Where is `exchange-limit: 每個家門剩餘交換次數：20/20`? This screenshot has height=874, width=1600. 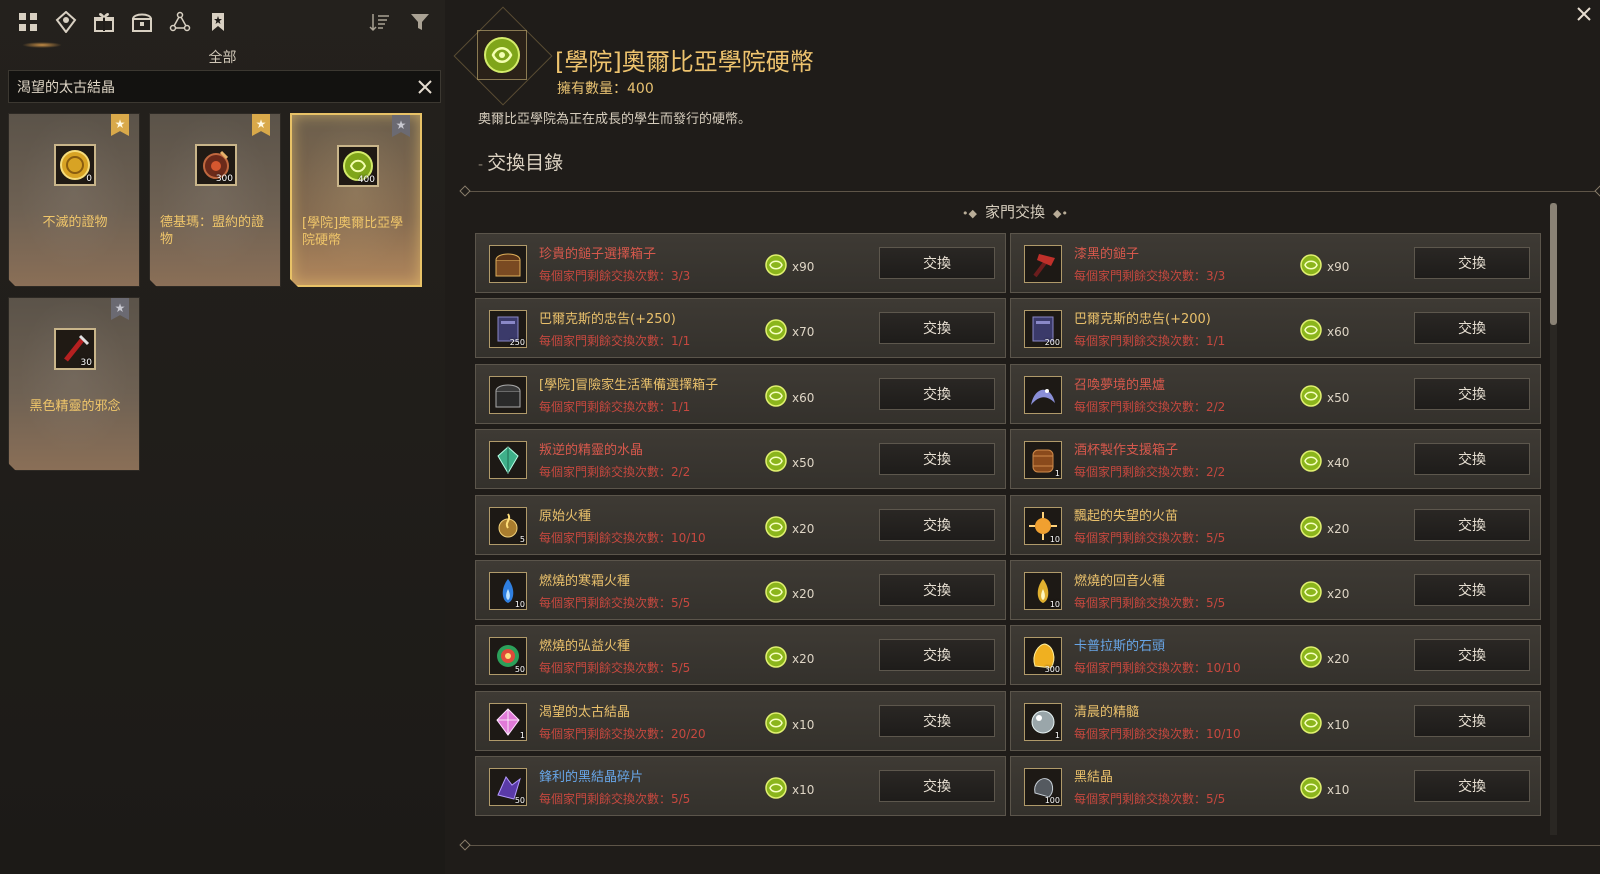 exchange-limit: 每個家門剩餘交換次數：20/20 is located at coordinates (622, 733).